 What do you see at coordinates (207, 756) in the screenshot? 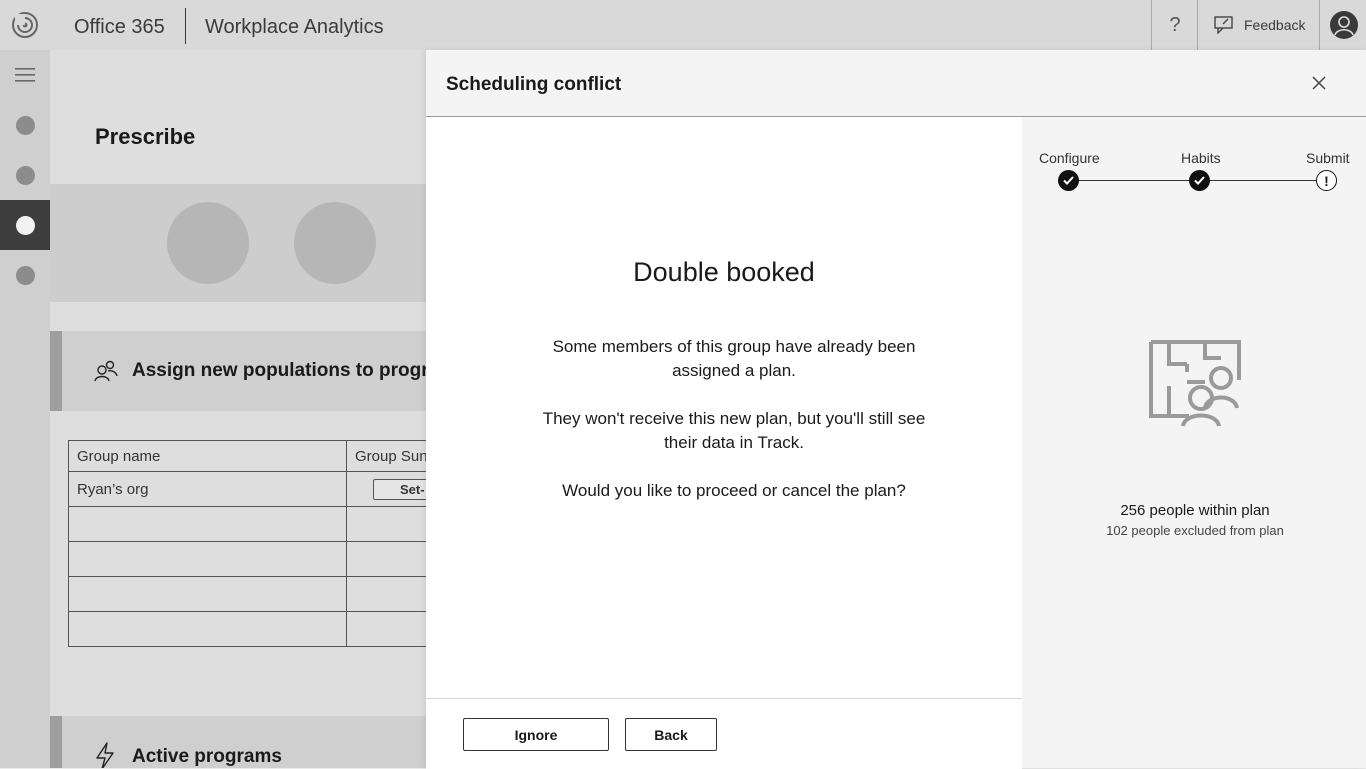
I see `active-programs-title: Active programs` at bounding box center [207, 756].